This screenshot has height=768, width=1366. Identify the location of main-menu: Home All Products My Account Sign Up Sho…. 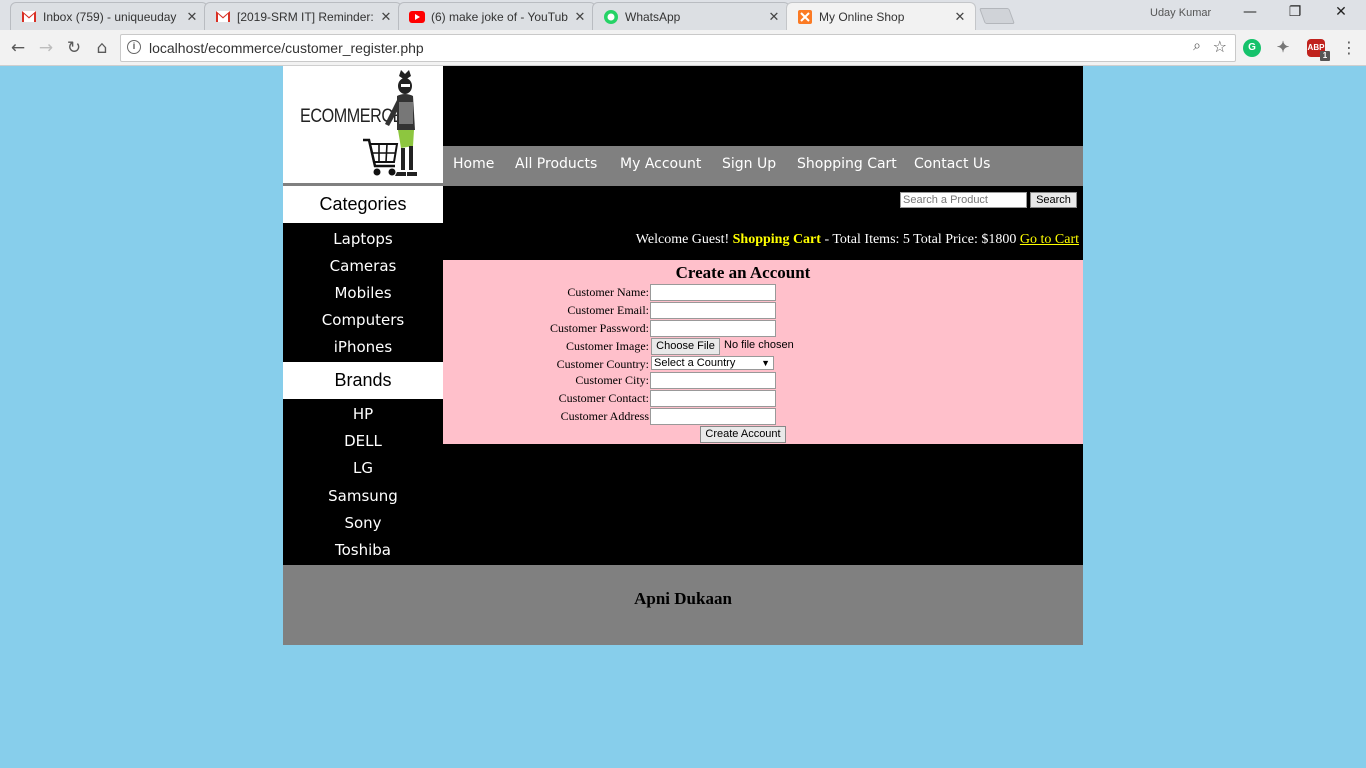
(763, 166).